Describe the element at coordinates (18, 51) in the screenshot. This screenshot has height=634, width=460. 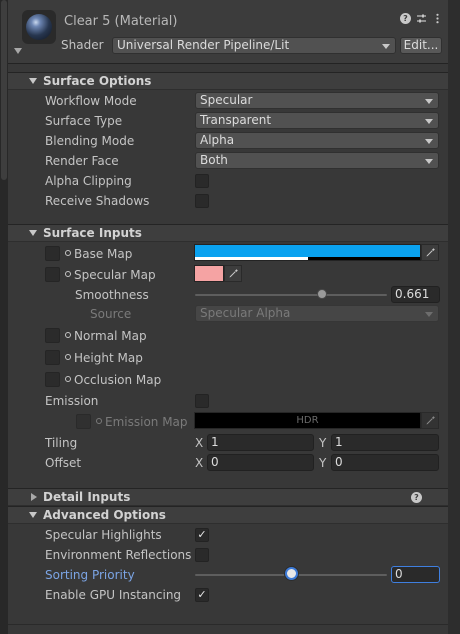
I see `header-foldout-arrow-icon` at that location.